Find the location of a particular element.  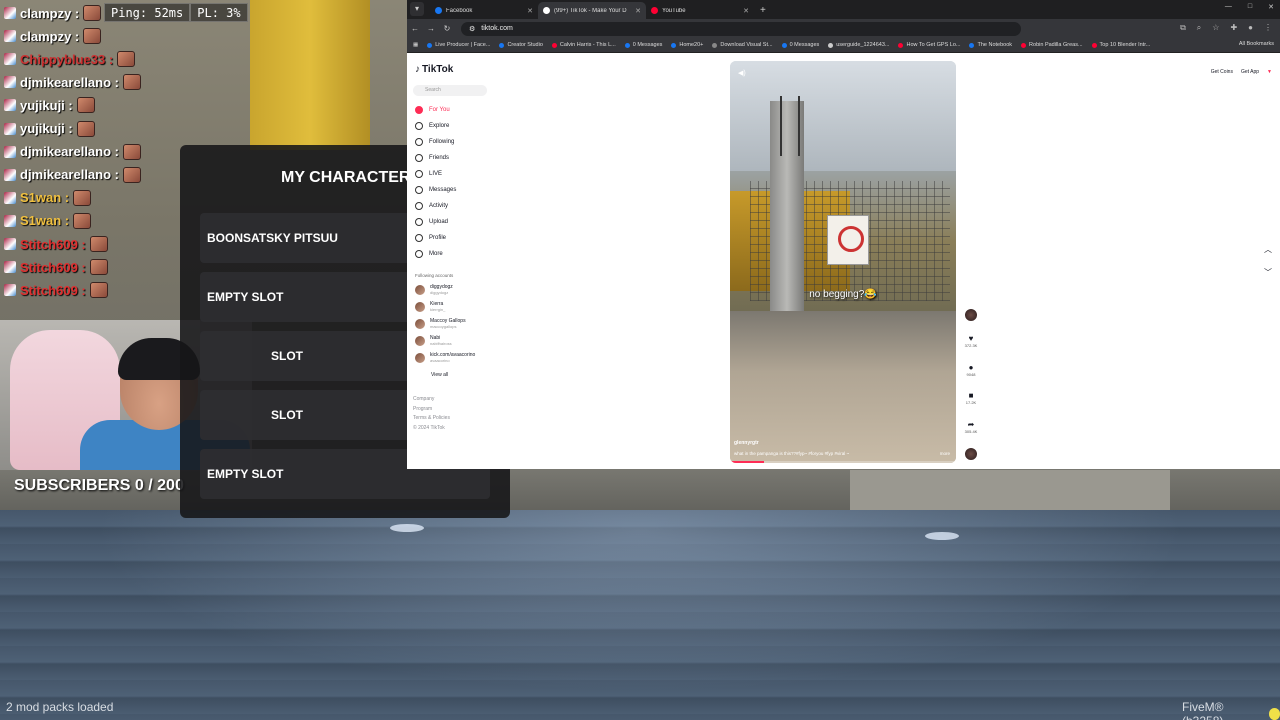

followed-account: diggydogz diggydogz is located at coordinates (434, 289).